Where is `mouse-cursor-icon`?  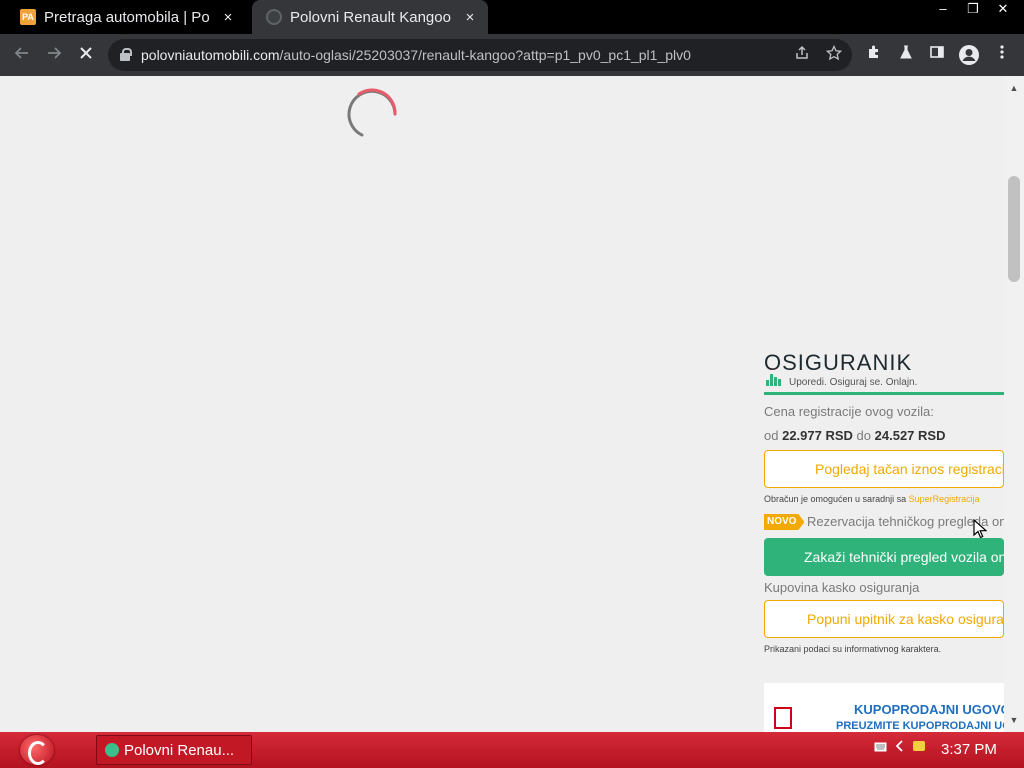 mouse-cursor-icon is located at coordinates (980, 529).